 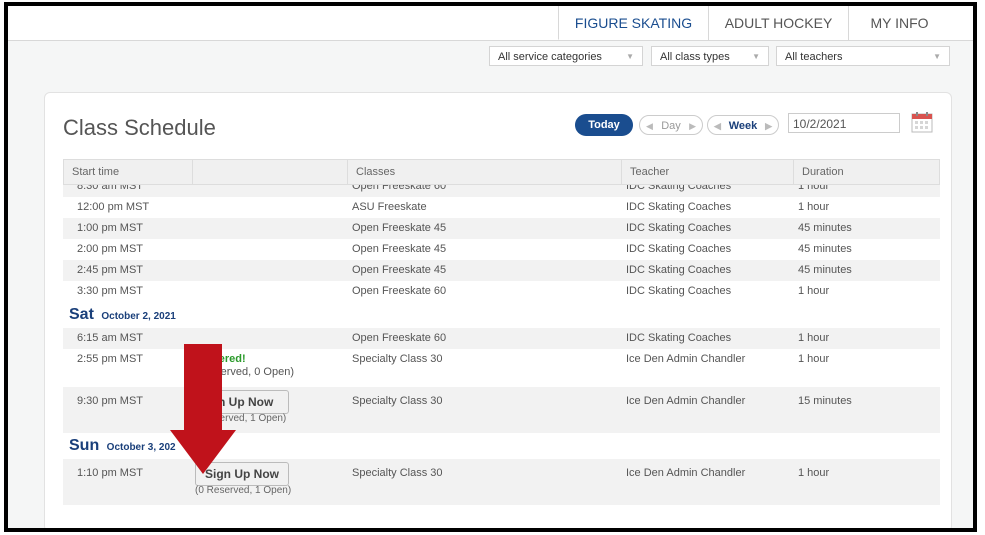 I want to click on class-name: ASU Freeskate, so click(x=389, y=207).